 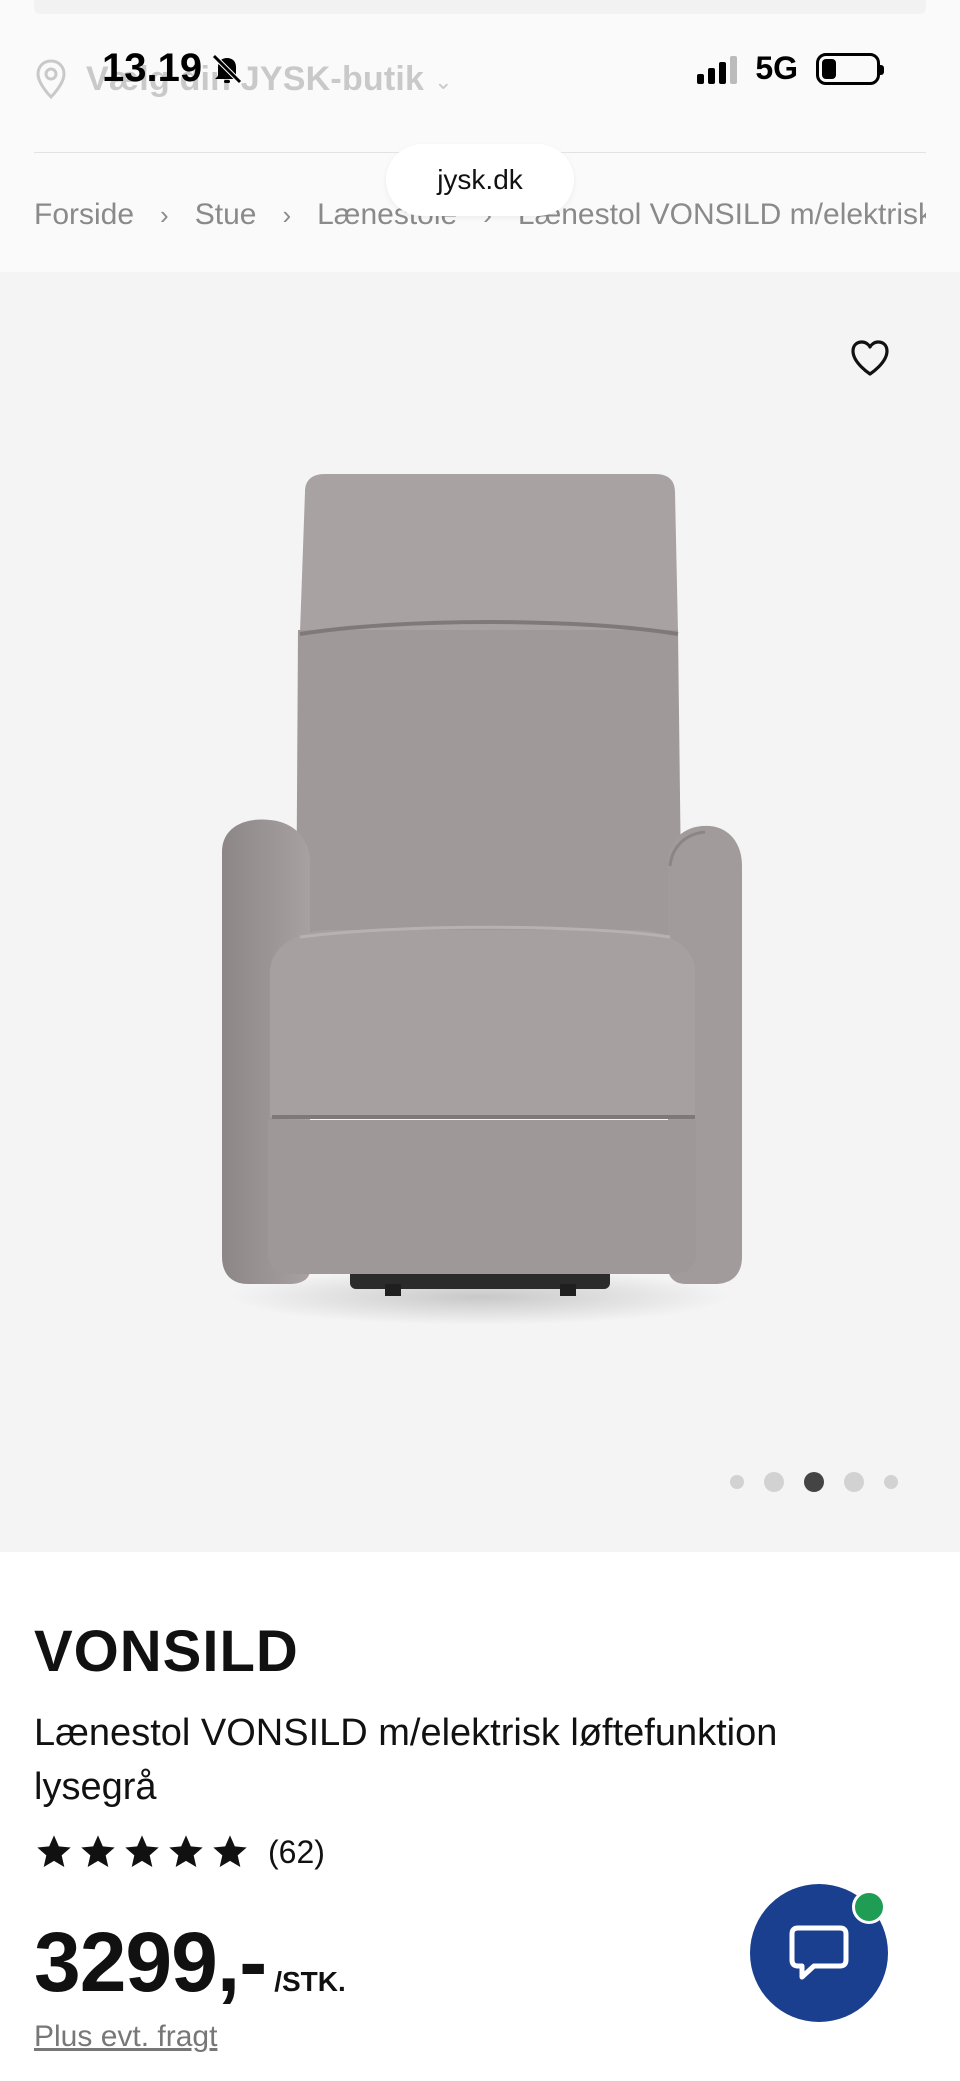 I want to click on chat-bubble-icon, so click(x=819, y=1952).